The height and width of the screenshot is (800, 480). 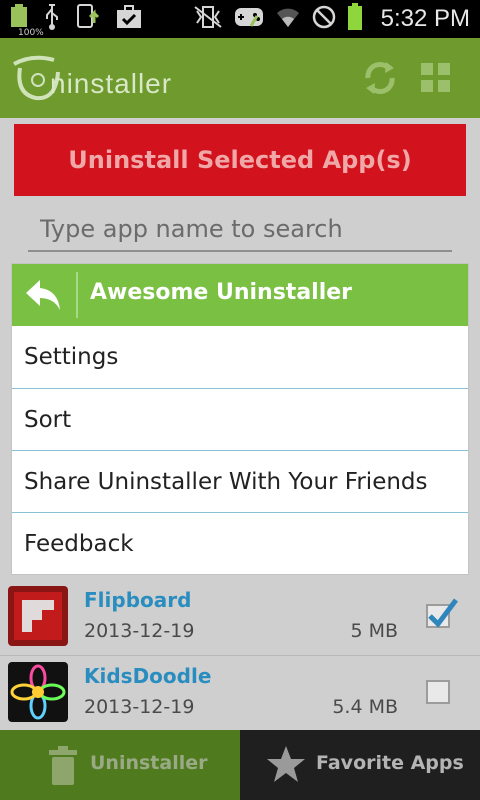 I want to click on tab-favorites-label: Favorite Apps, so click(x=390, y=763).